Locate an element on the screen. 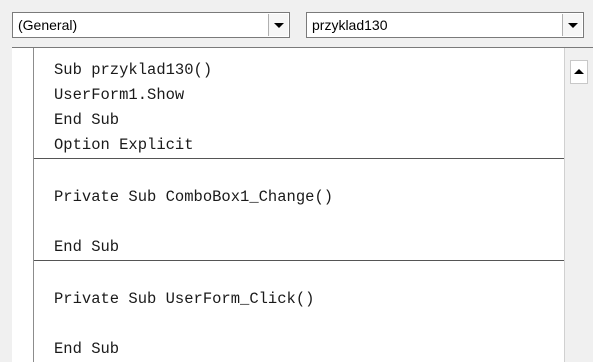 Image resolution: width=593 pixels, height=362 pixels. code-line: UserForm1.Show is located at coordinates (119, 95).